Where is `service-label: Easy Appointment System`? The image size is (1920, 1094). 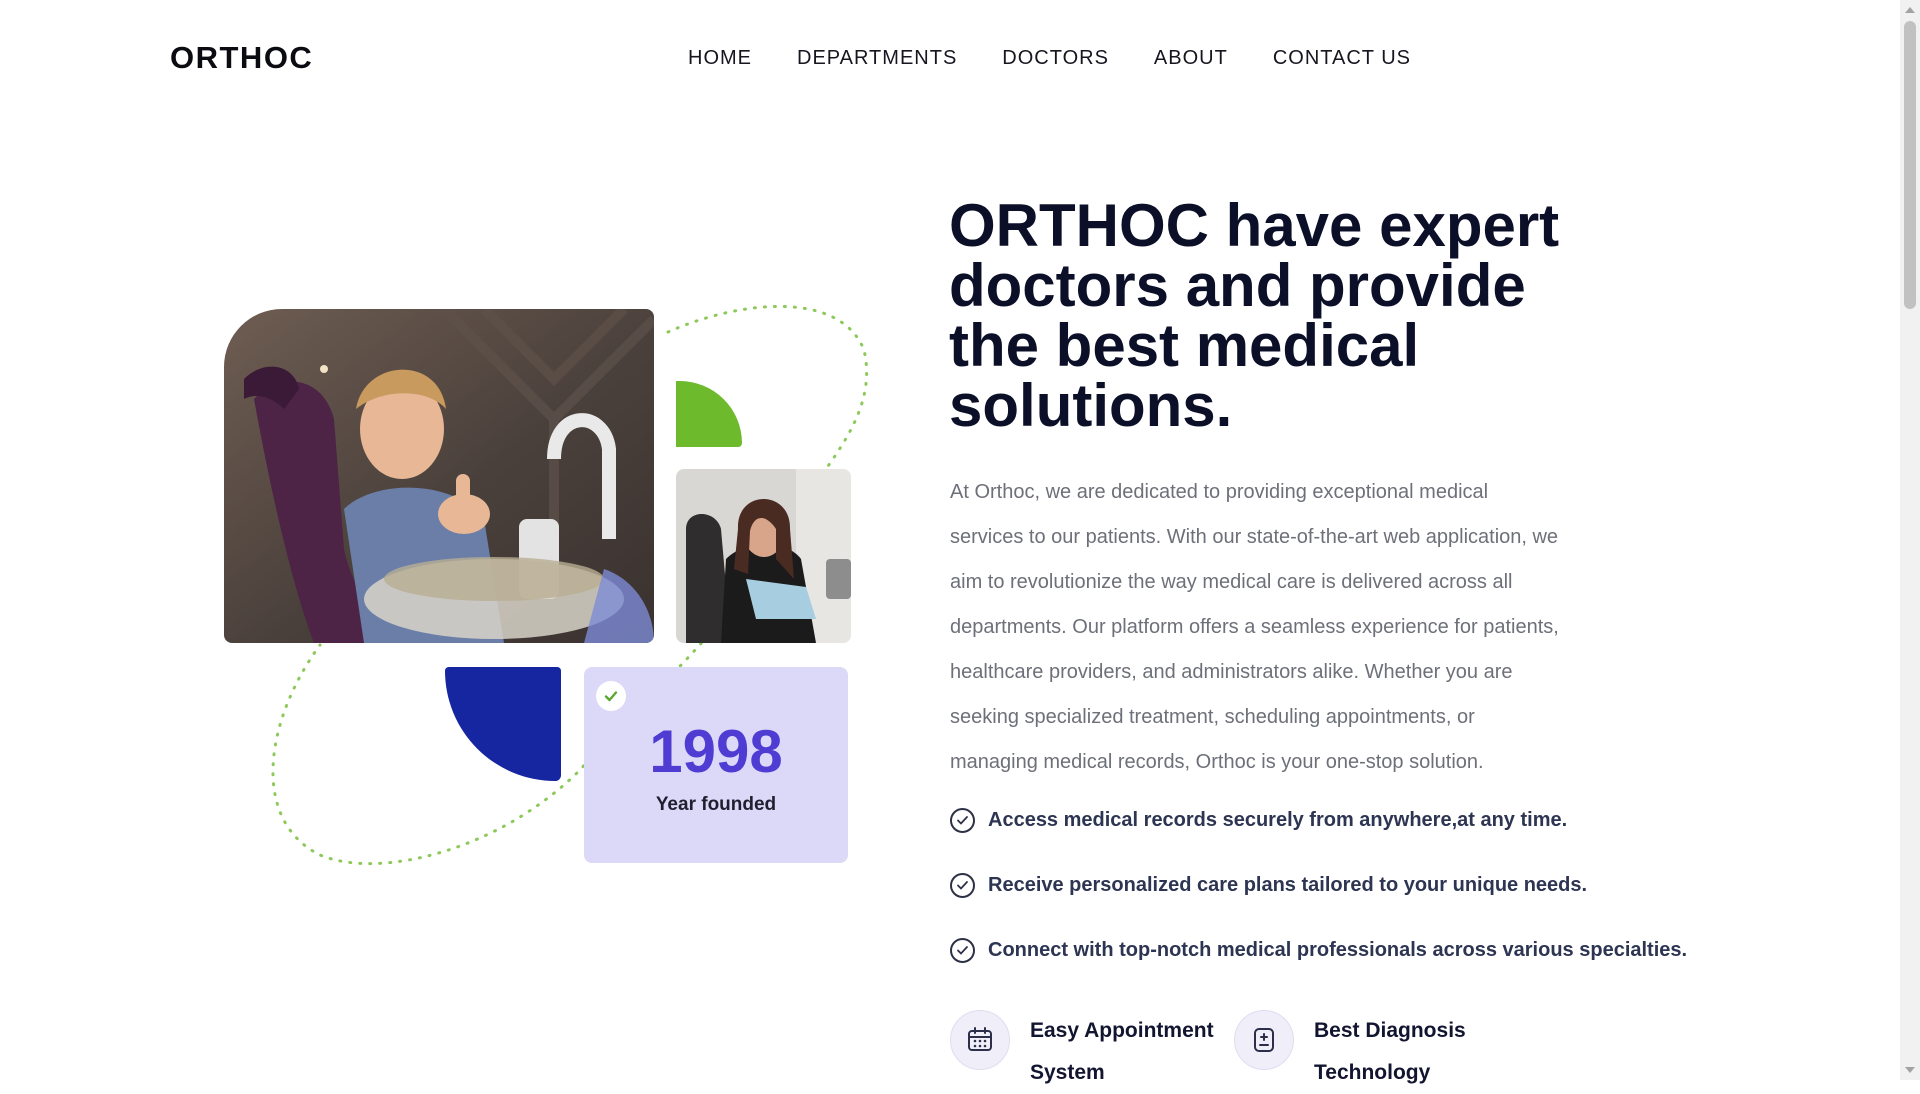
service-label: Easy Appointment System is located at coordinates (1122, 1051).